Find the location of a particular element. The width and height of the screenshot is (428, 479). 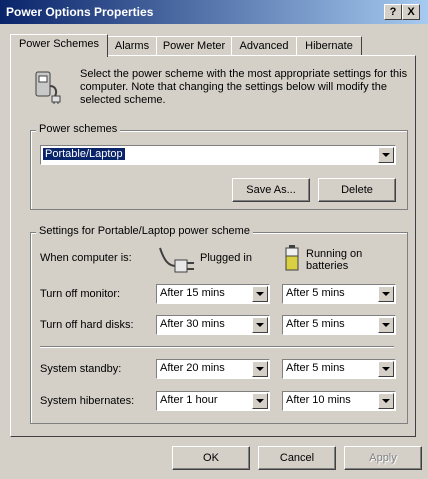

settings-separator is located at coordinates (217, 347).